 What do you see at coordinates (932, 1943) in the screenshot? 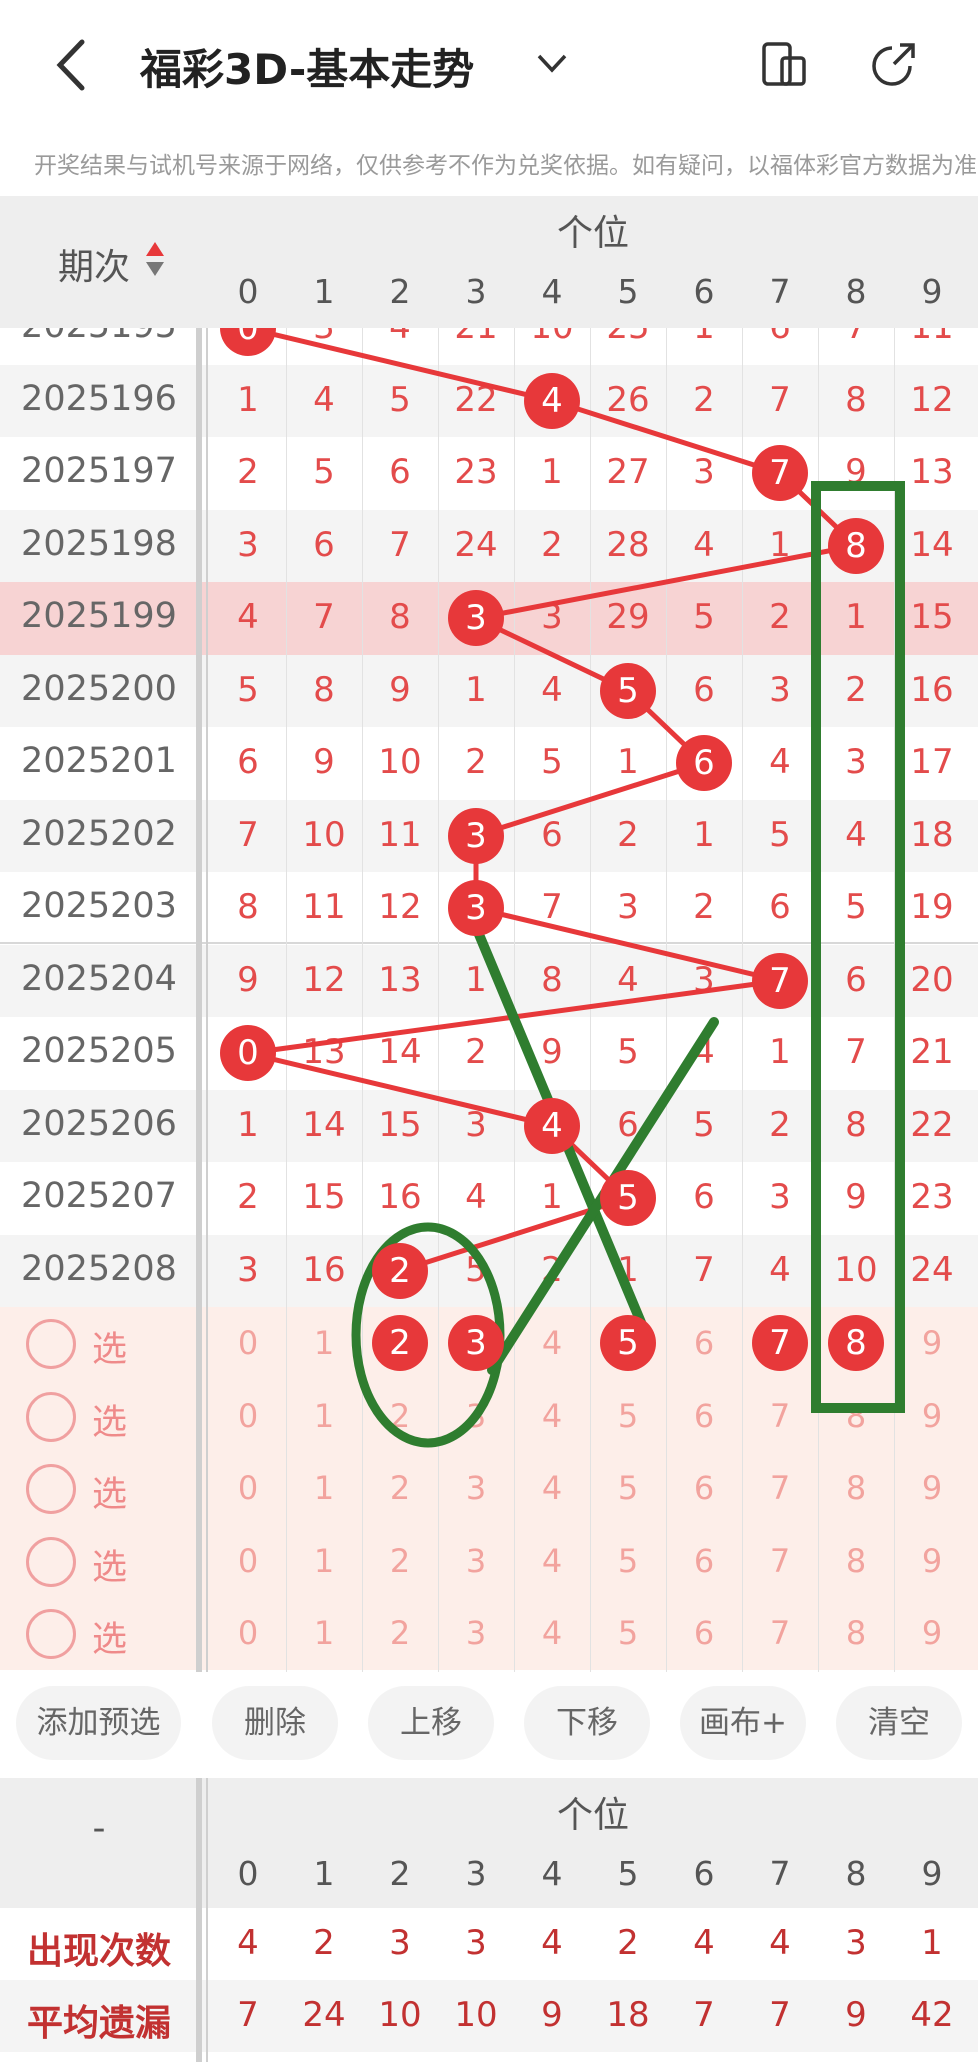
I see `stats-value: 1` at bounding box center [932, 1943].